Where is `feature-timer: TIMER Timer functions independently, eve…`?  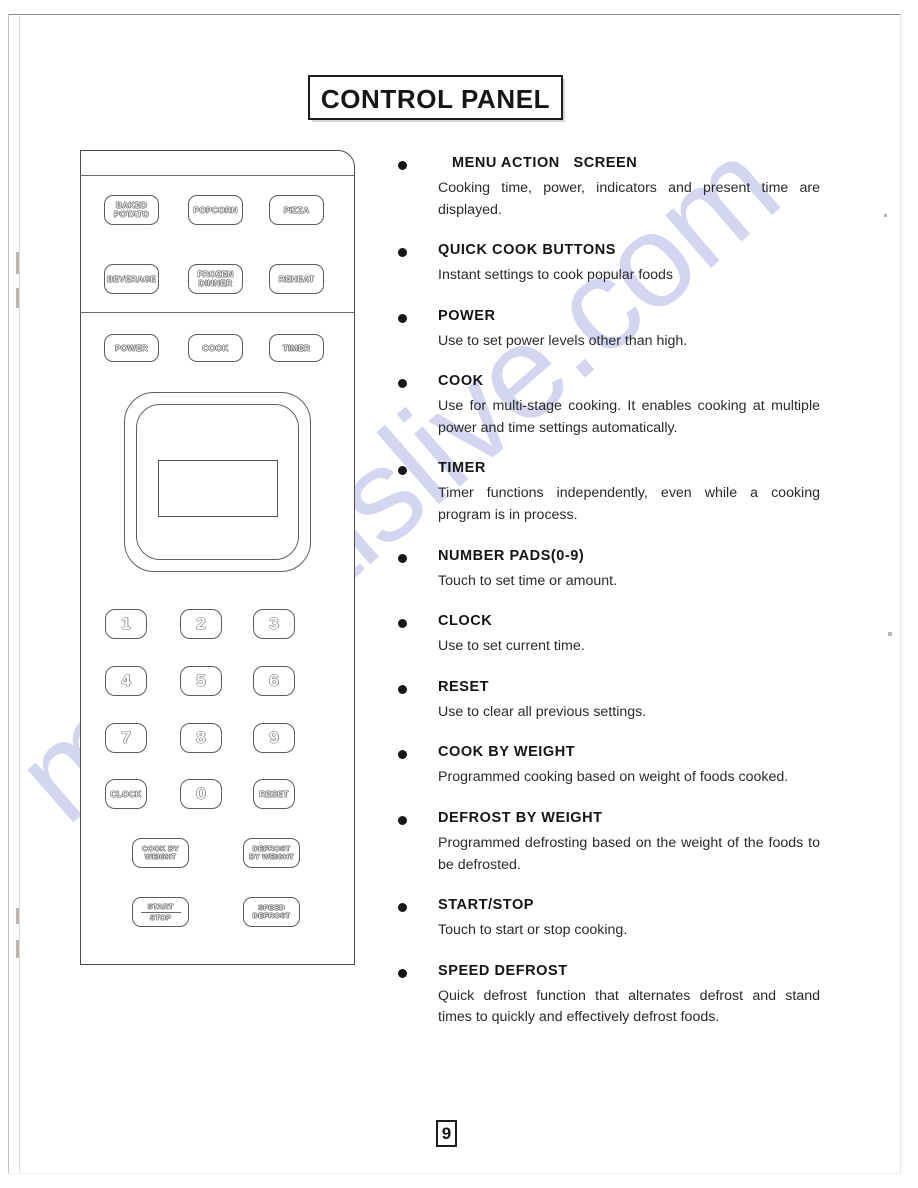 feature-timer: TIMER Timer functions independently, eve… is located at coordinates (608, 493).